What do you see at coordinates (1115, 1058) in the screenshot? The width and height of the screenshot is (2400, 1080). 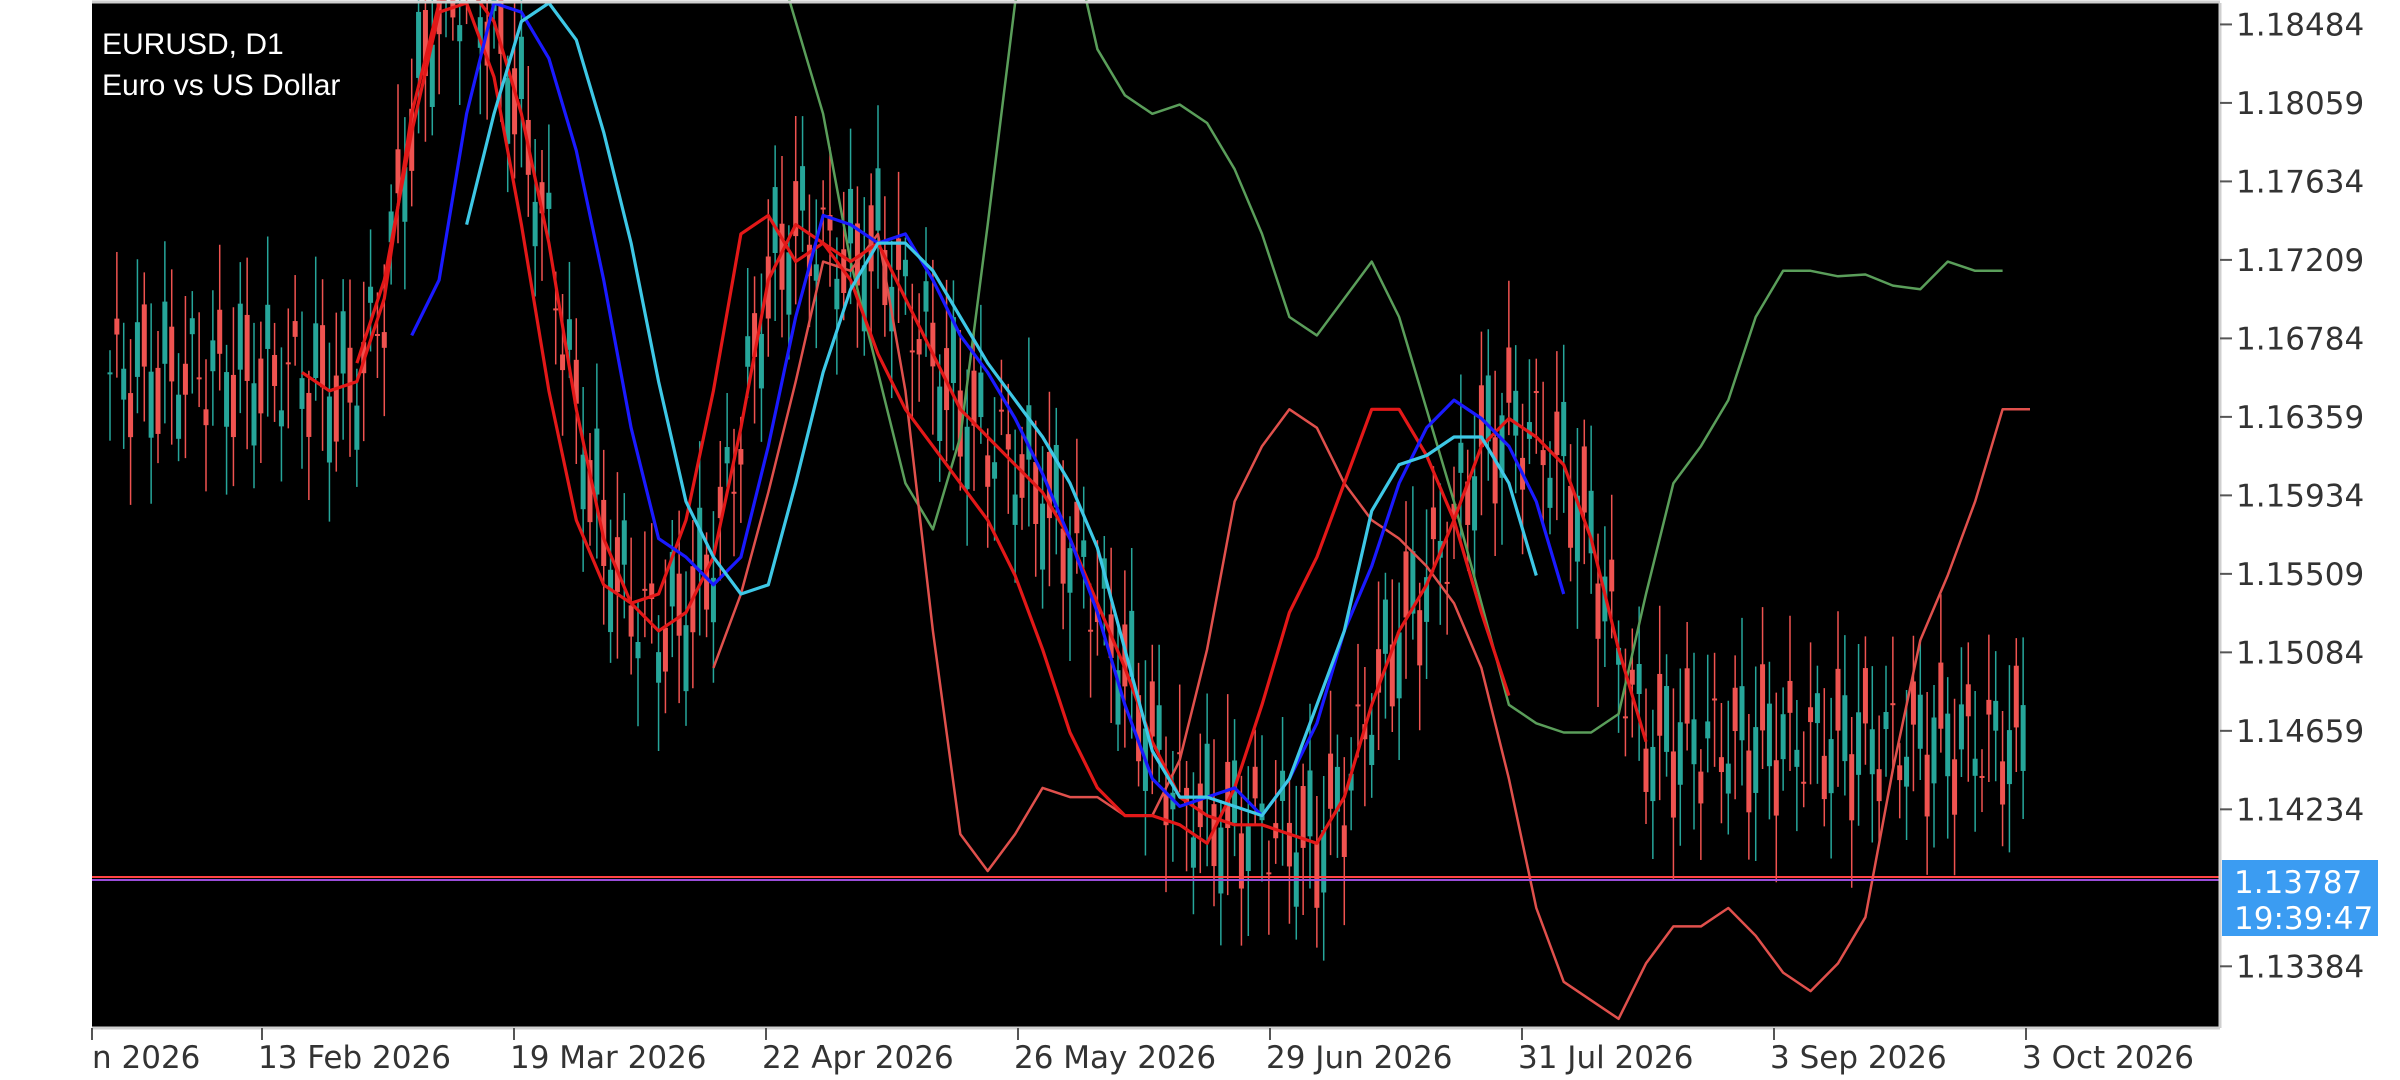 I see `time-tick-label: 26 May 2026` at bounding box center [1115, 1058].